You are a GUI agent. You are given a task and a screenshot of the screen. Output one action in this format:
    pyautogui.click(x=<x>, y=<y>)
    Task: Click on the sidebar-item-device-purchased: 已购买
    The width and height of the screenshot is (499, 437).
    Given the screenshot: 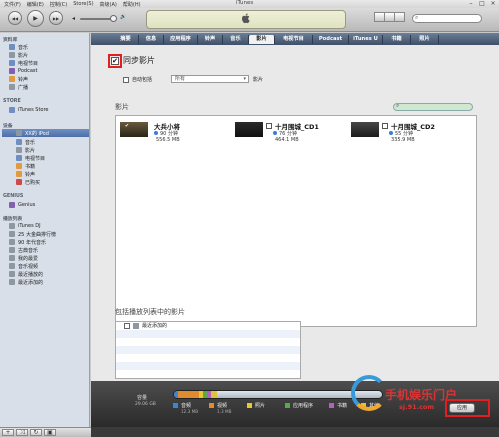 What is the action you would take?
    pyautogui.click(x=28, y=182)
    